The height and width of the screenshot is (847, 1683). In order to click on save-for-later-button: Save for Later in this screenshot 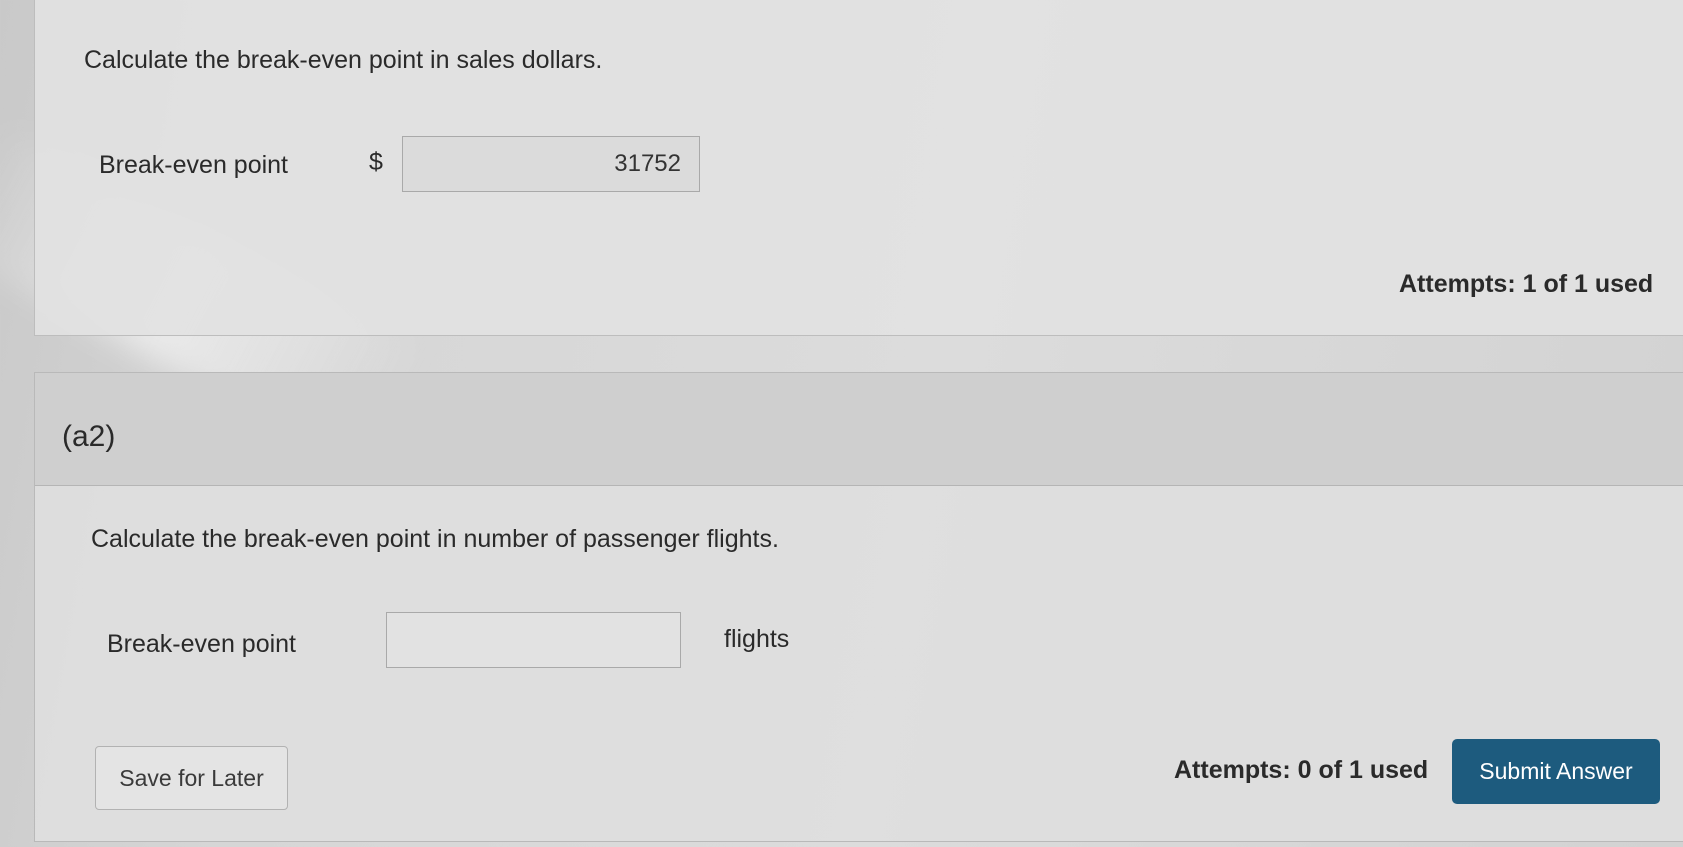, I will do `click(191, 778)`.